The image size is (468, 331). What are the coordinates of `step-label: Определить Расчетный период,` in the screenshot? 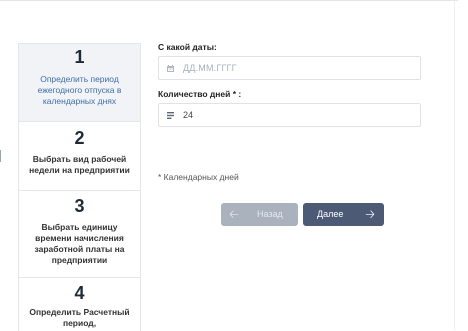 It's located at (79, 317).